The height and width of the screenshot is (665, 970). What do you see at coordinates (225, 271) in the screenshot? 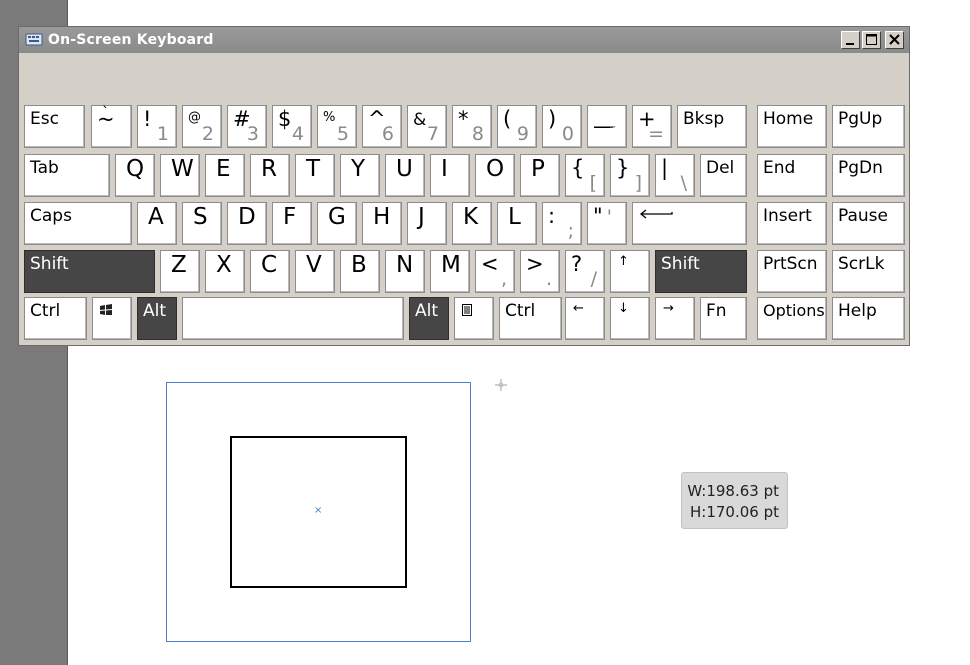
I see `key-x: X` at bounding box center [225, 271].